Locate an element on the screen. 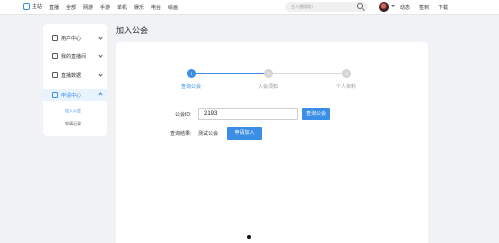 Image resolution: width=499 pixels, height=243 pixels. nav-item: 电台 is located at coordinates (159, 7).